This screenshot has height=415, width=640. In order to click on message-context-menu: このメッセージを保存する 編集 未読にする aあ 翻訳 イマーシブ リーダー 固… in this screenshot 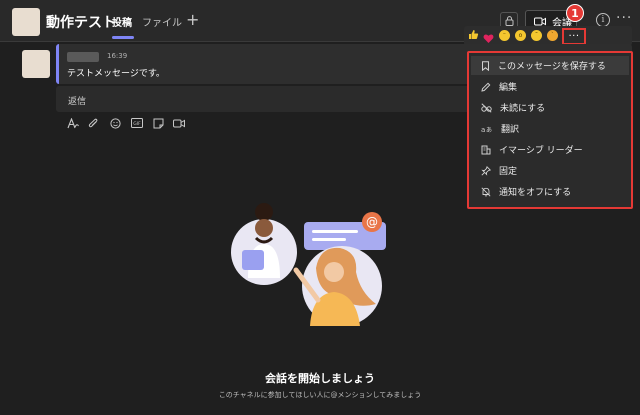, I will do `click(550, 130)`.